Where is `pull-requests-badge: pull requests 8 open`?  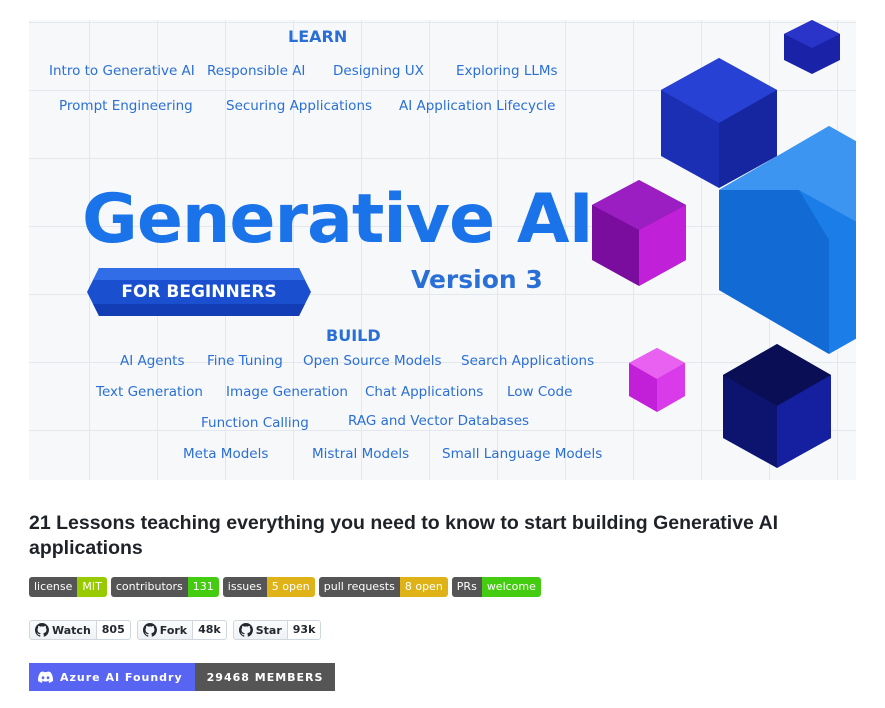 pull-requests-badge: pull requests 8 open is located at coordinates (383, 587).